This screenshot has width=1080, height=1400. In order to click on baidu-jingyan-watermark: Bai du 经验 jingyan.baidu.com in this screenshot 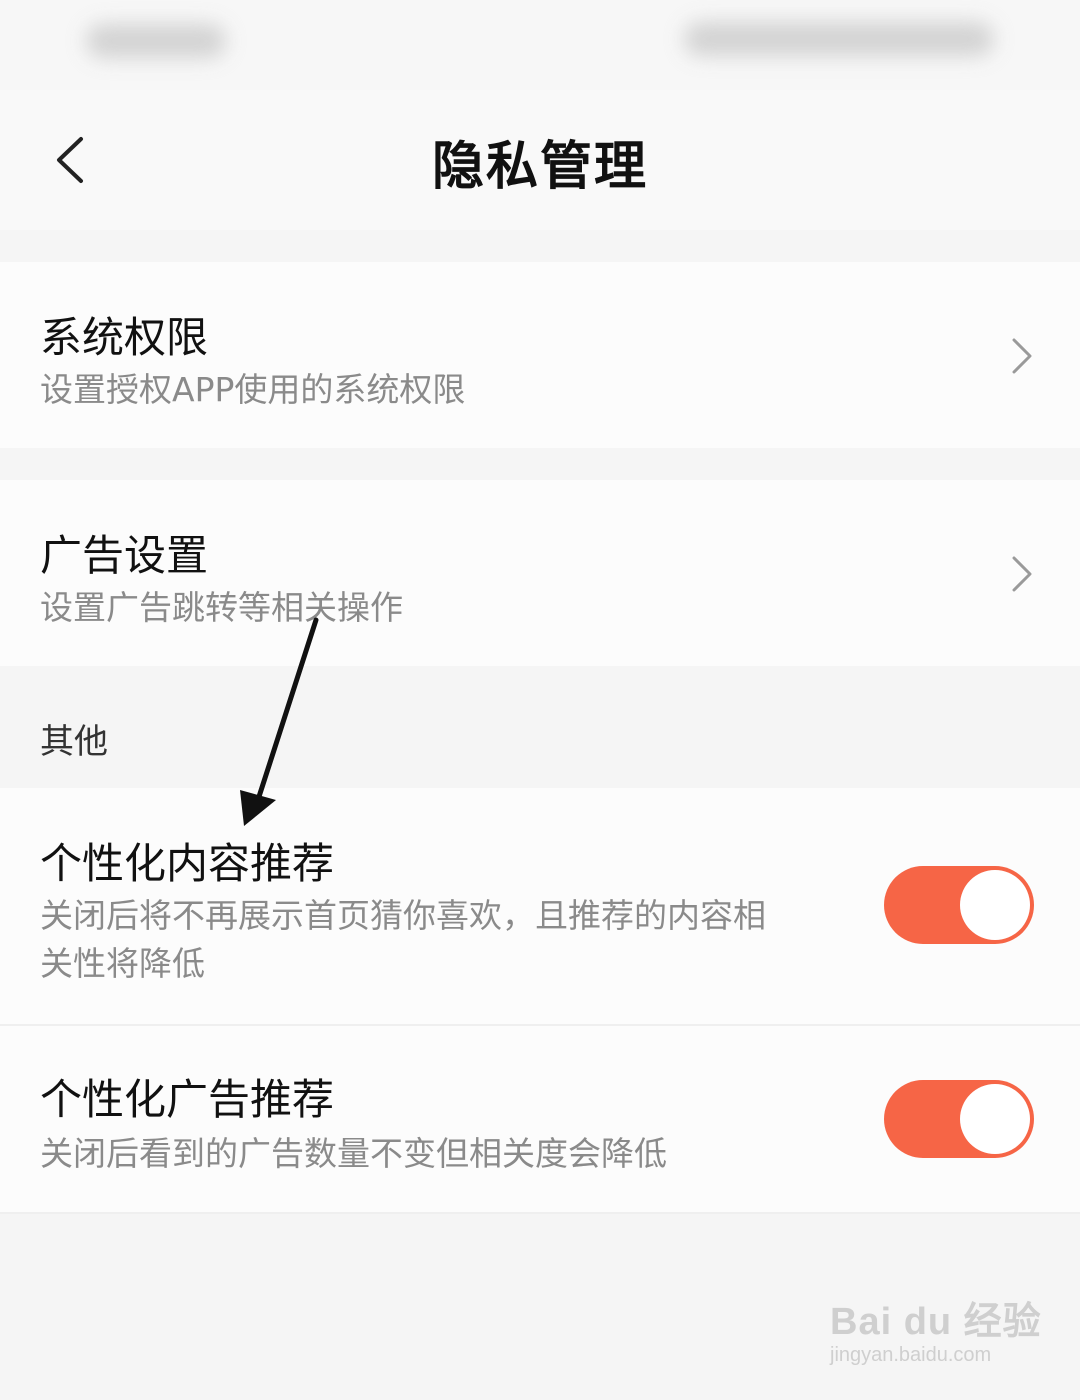, I will do `click(941, 1333)`.